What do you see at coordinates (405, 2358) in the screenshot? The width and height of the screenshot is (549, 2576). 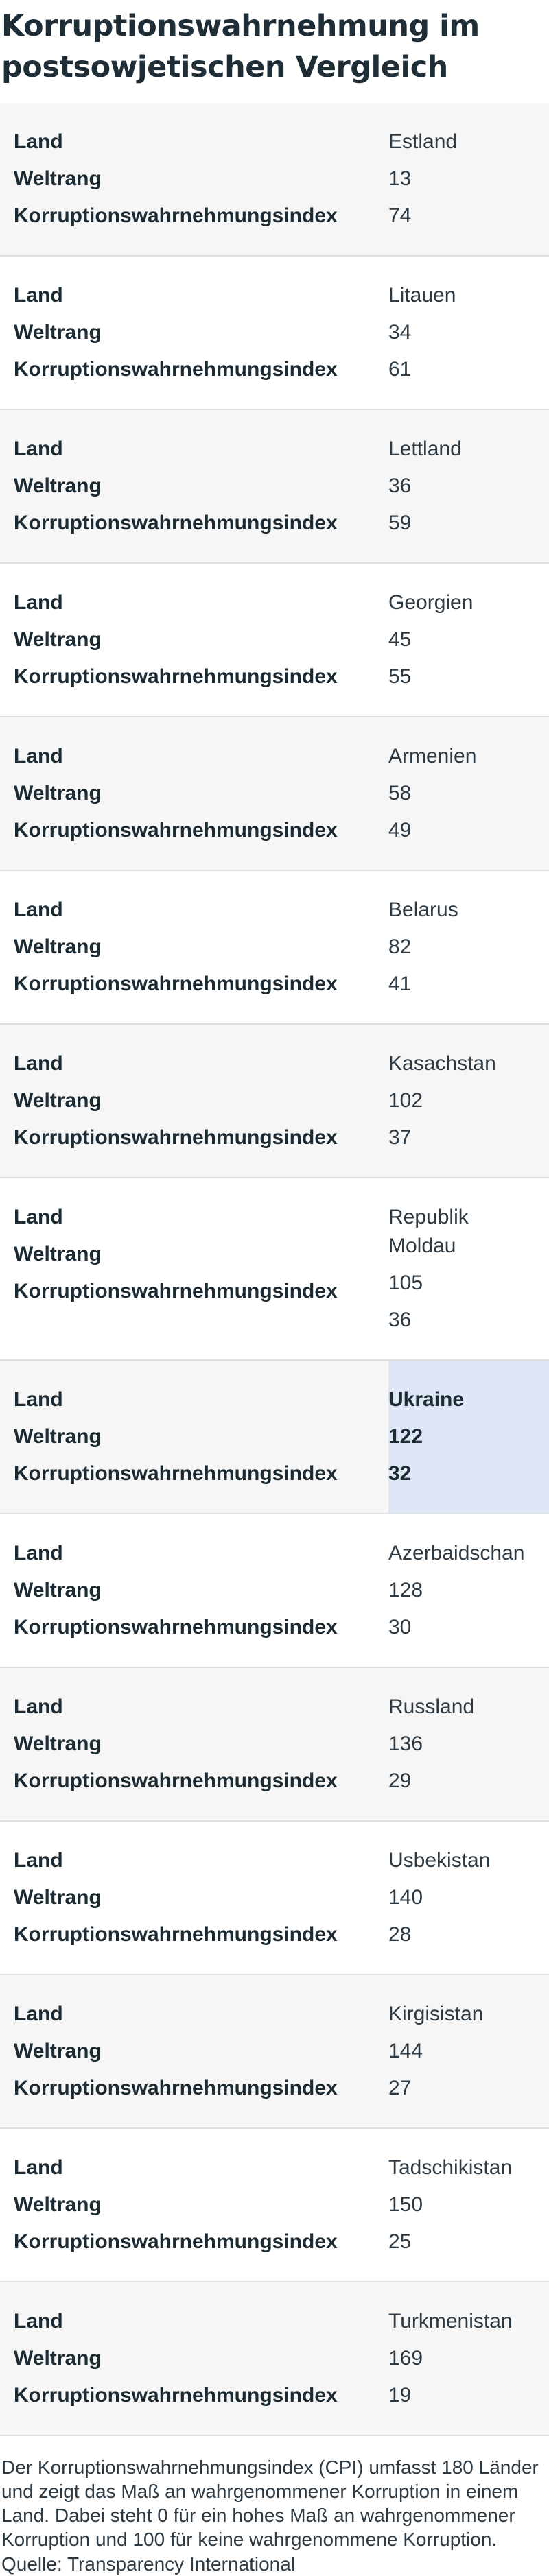 I see `value-weltrang: 169` at bounding box center [405, 2358].